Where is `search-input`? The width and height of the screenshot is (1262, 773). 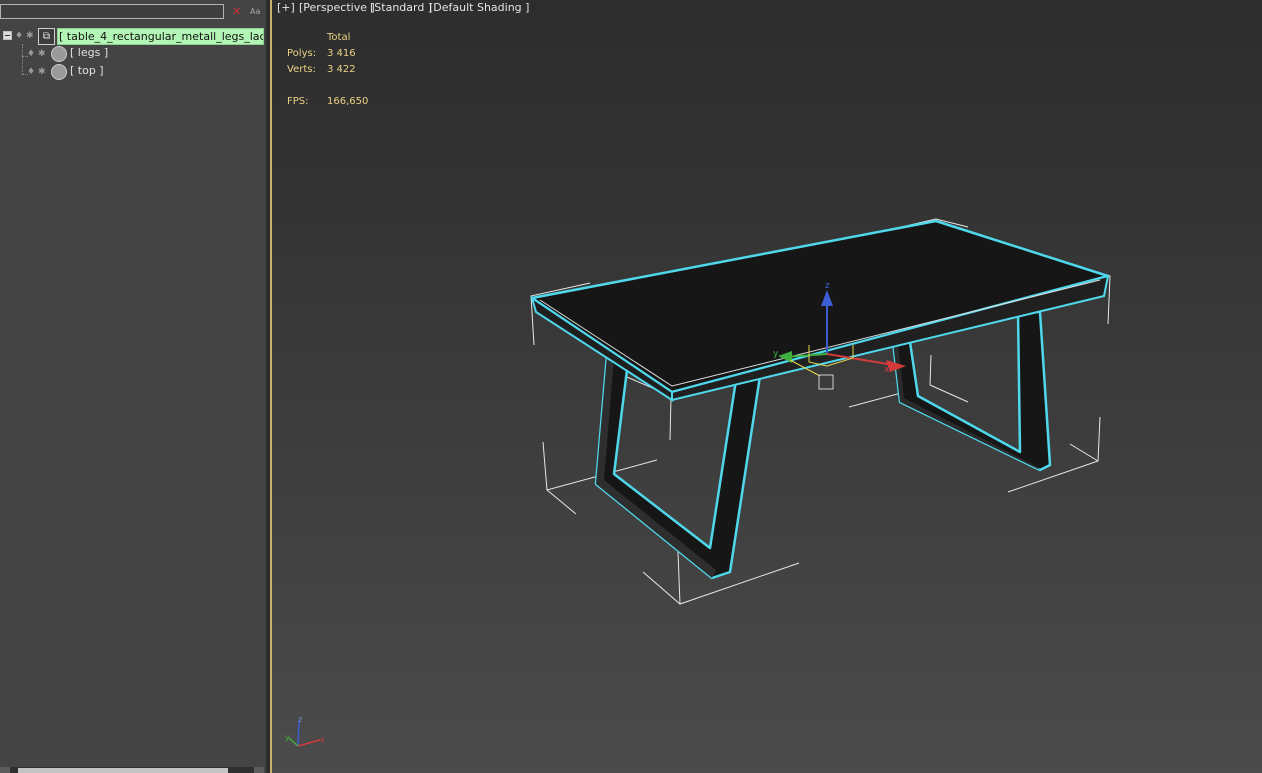 search-input is located at coordinates (112, 11).